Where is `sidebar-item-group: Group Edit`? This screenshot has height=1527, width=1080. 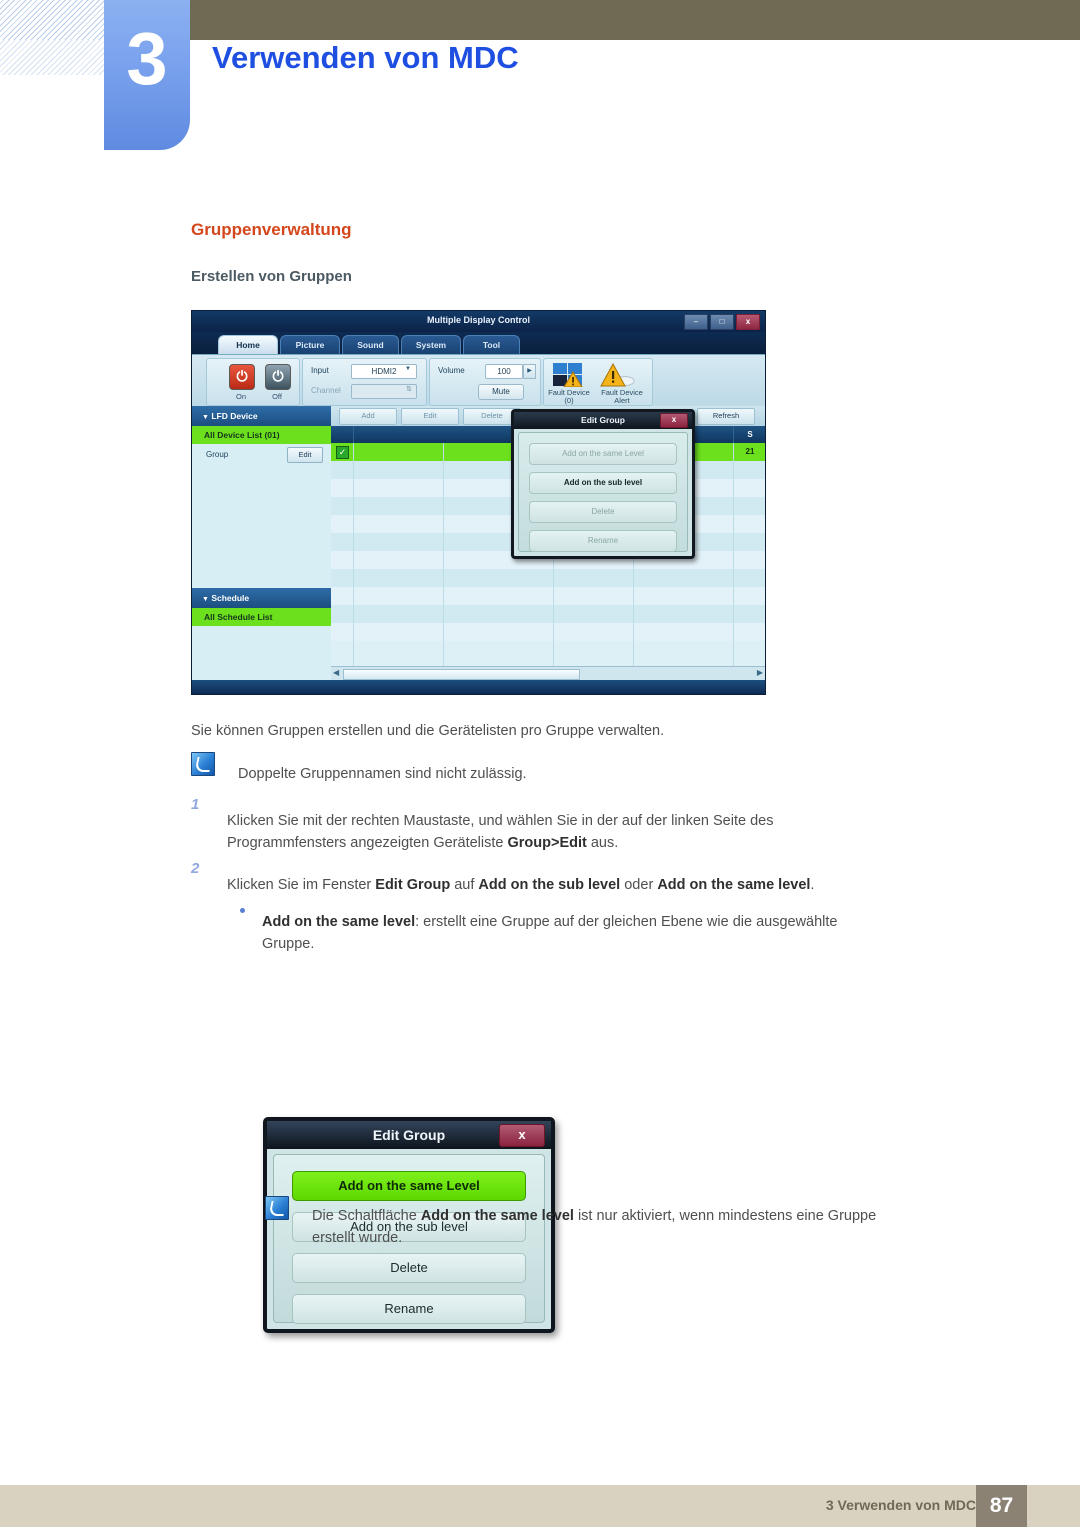 sidebar-item-group: Group Edit is located at coordinates (261, 455).